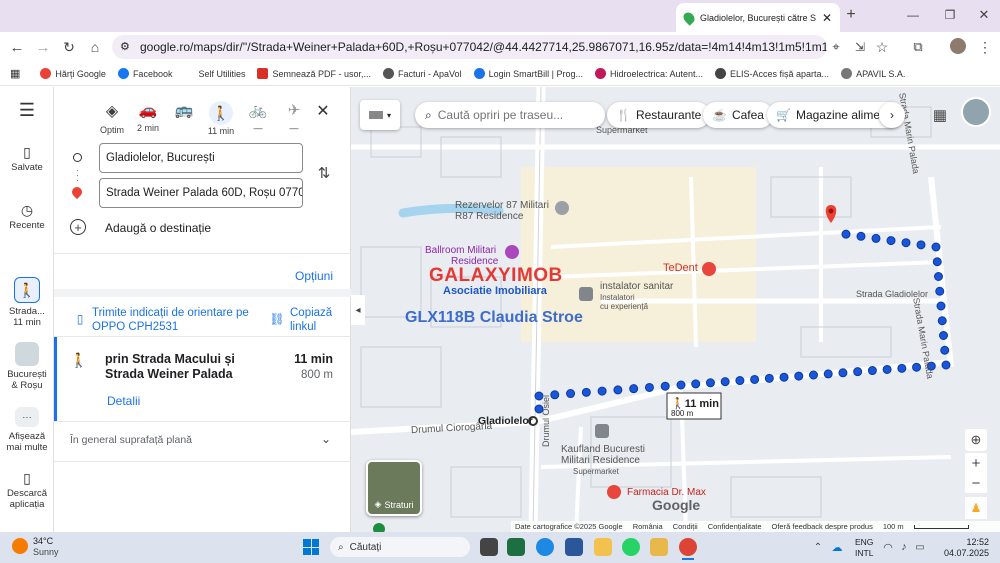 The image size is (1000, 563). Describe the element at coordinates (614, 492) in the screenshot. I see `pharmacy-marker-icon` at that location.